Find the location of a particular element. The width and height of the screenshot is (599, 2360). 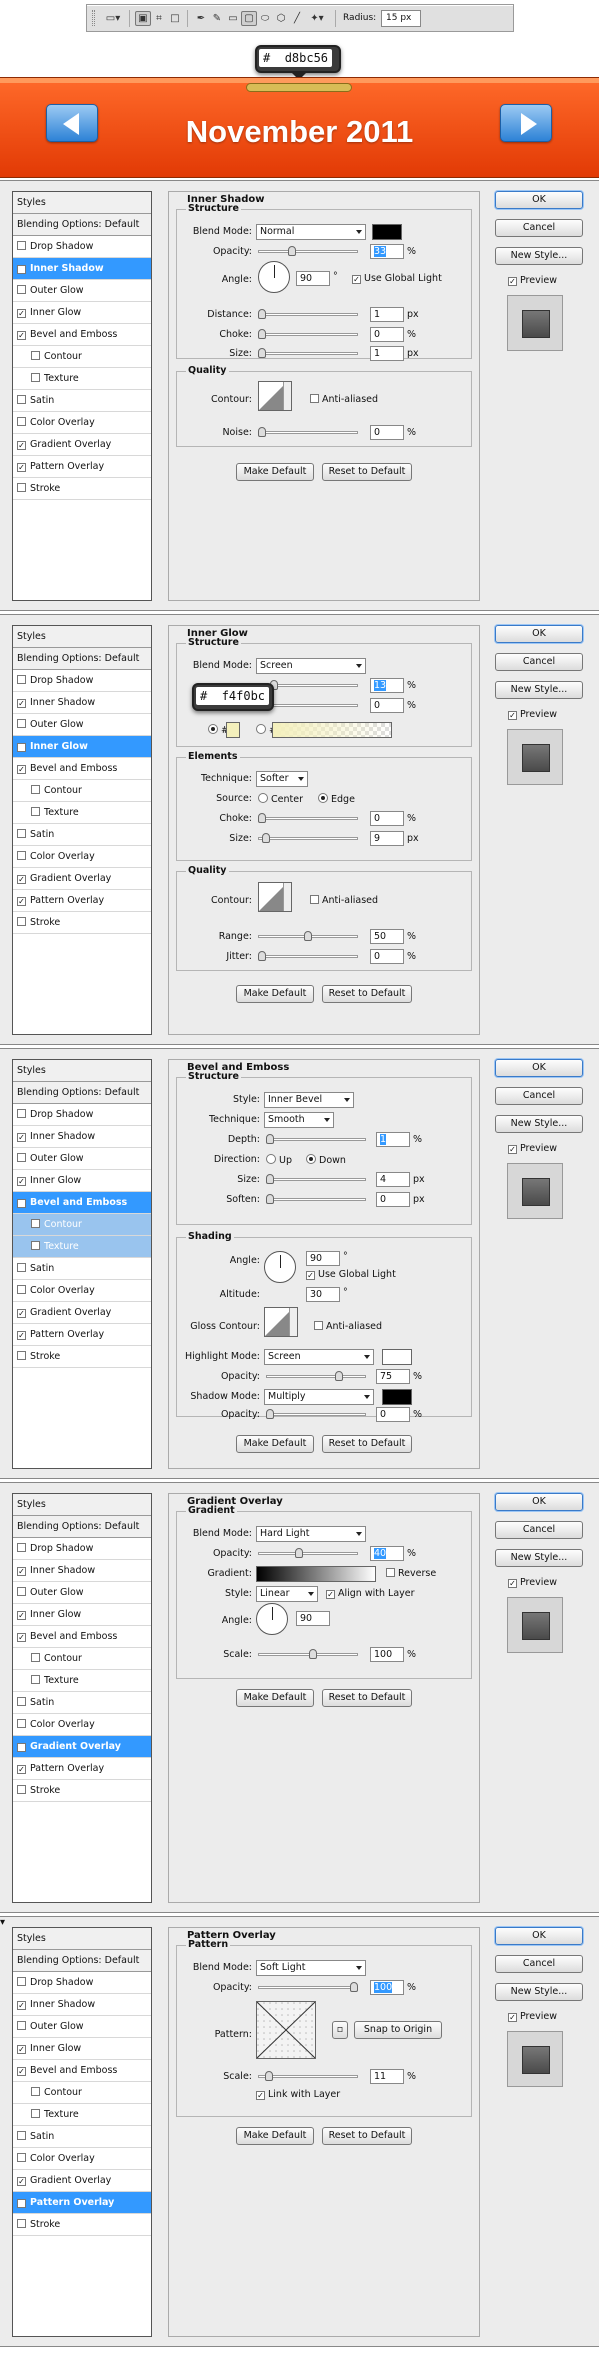

shadow-opacity-slider is located at coordinates (316, 1414).